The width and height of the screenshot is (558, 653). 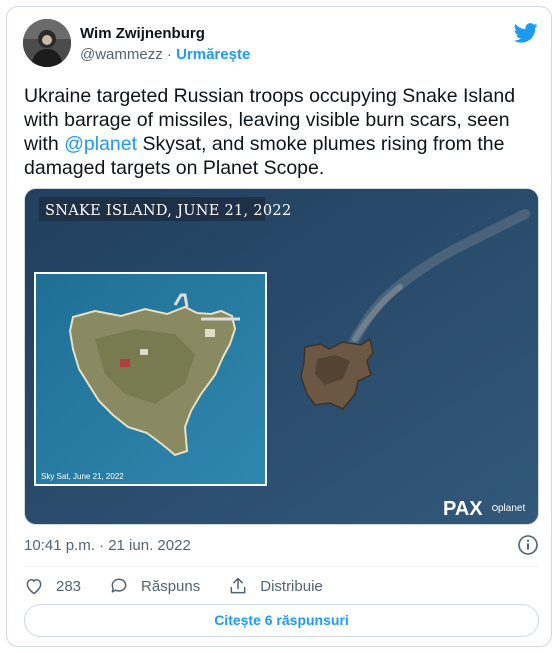 I want to click on reply-button: Răspuns, so click(x=154, y=586).